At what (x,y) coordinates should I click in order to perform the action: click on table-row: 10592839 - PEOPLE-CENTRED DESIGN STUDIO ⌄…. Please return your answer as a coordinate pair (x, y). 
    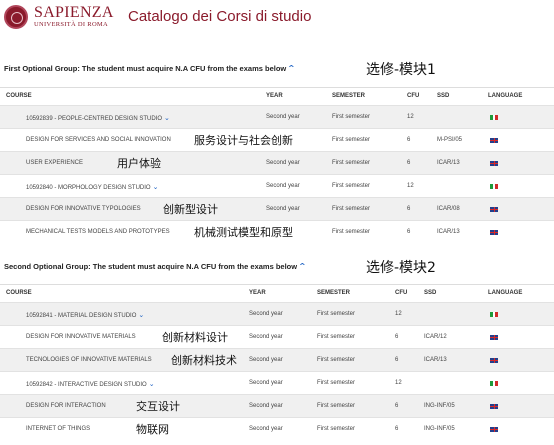
    Looking at the image, I should click on (277, 116).